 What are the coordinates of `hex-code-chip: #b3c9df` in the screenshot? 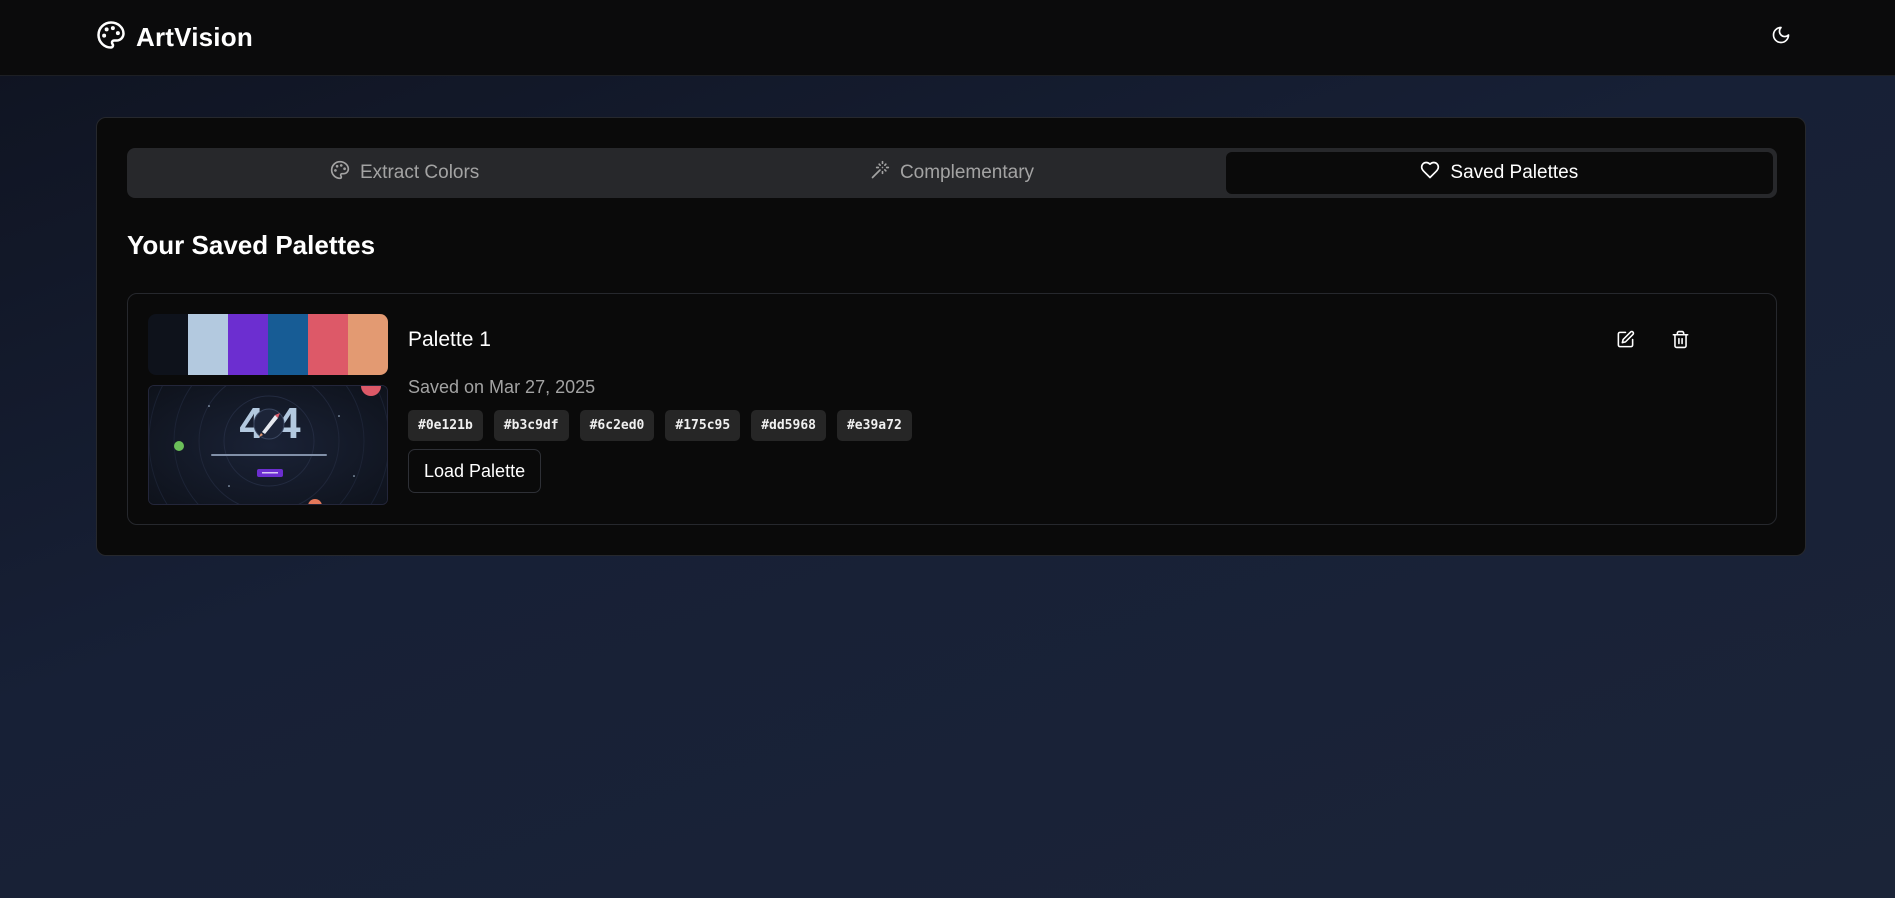 It's located at (531, 425).